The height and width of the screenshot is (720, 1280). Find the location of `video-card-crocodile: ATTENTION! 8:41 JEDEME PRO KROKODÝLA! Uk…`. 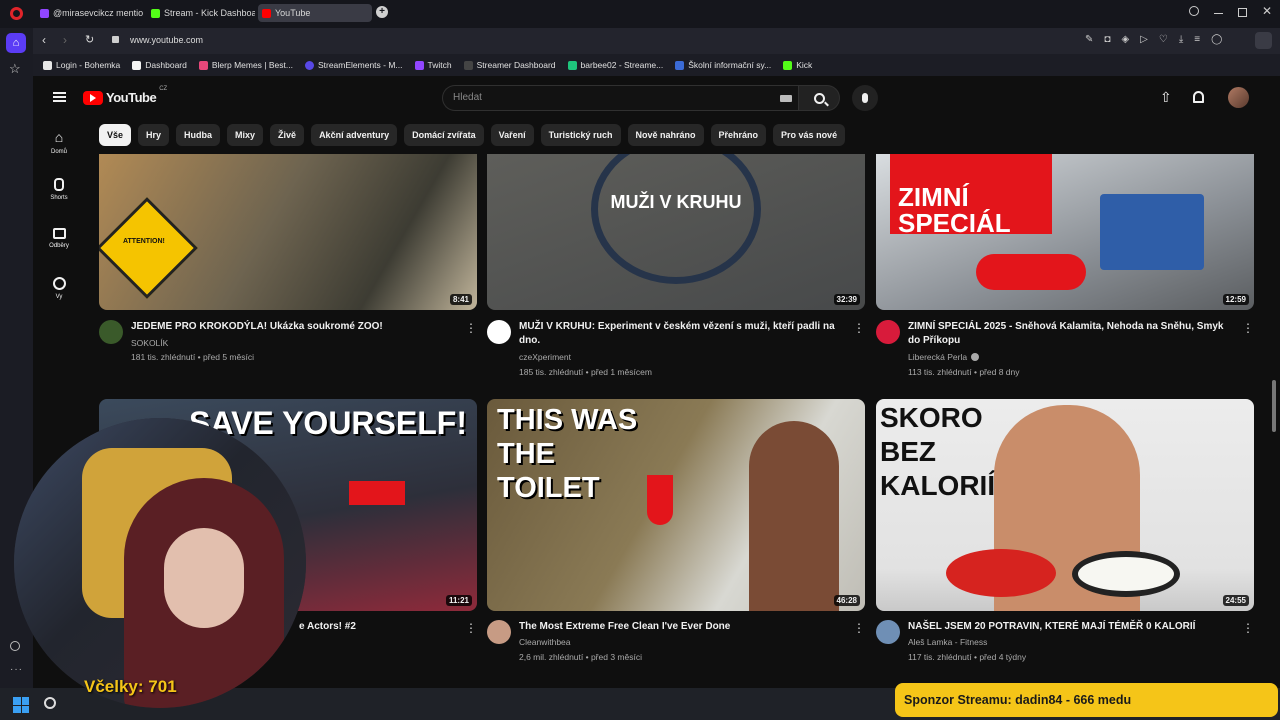

video-card-crocodile: ATTENTION! 8:41 JEDEME PRO KROKODÝLA! Uk… is located at coordinates (288, 259).